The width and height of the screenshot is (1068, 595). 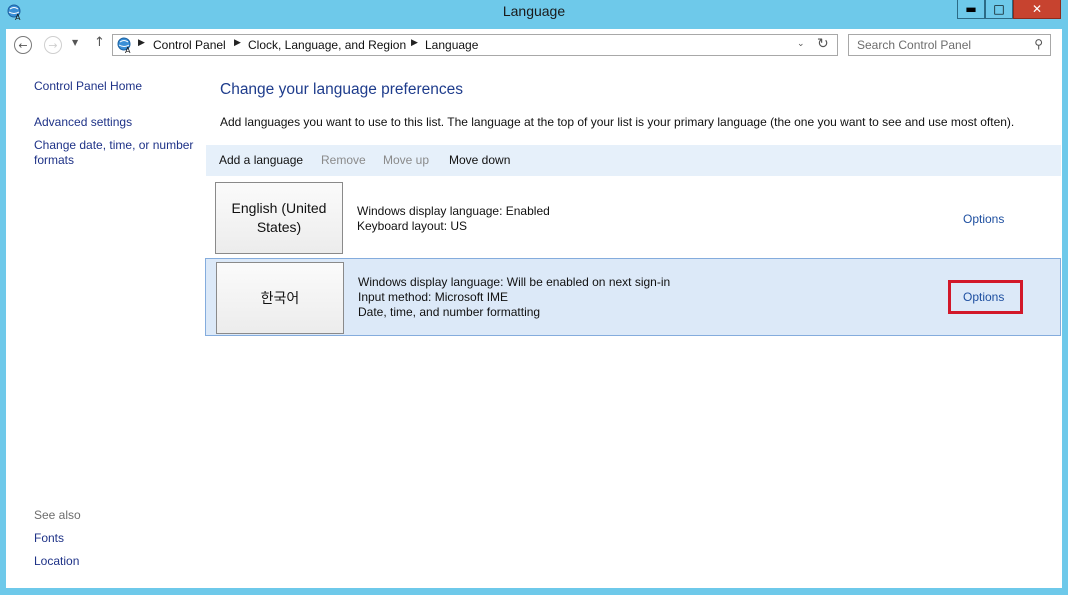 I want to click on refresh-icon: ↻, so click(x=823, y=44).